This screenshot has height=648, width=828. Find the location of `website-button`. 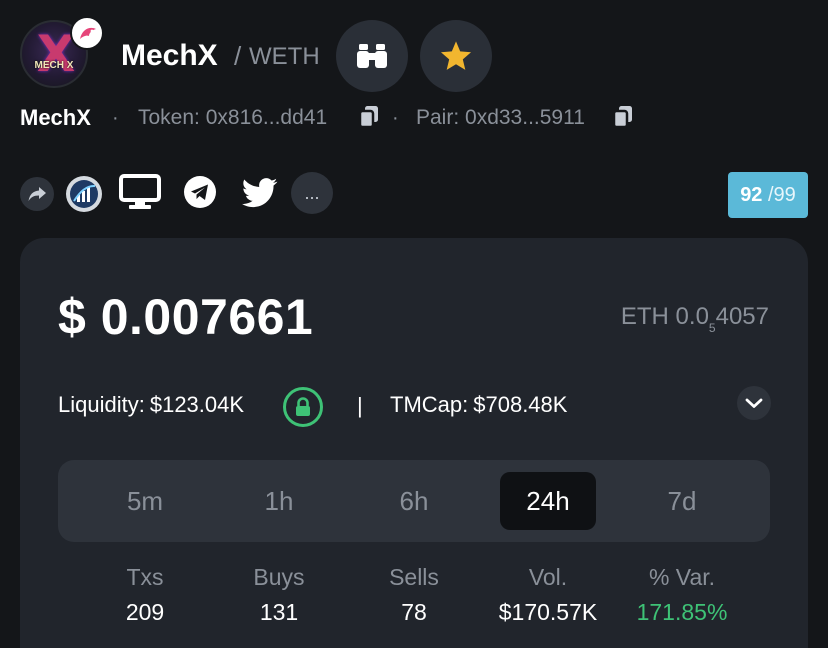

website-button is located at coordinates (140, 192).